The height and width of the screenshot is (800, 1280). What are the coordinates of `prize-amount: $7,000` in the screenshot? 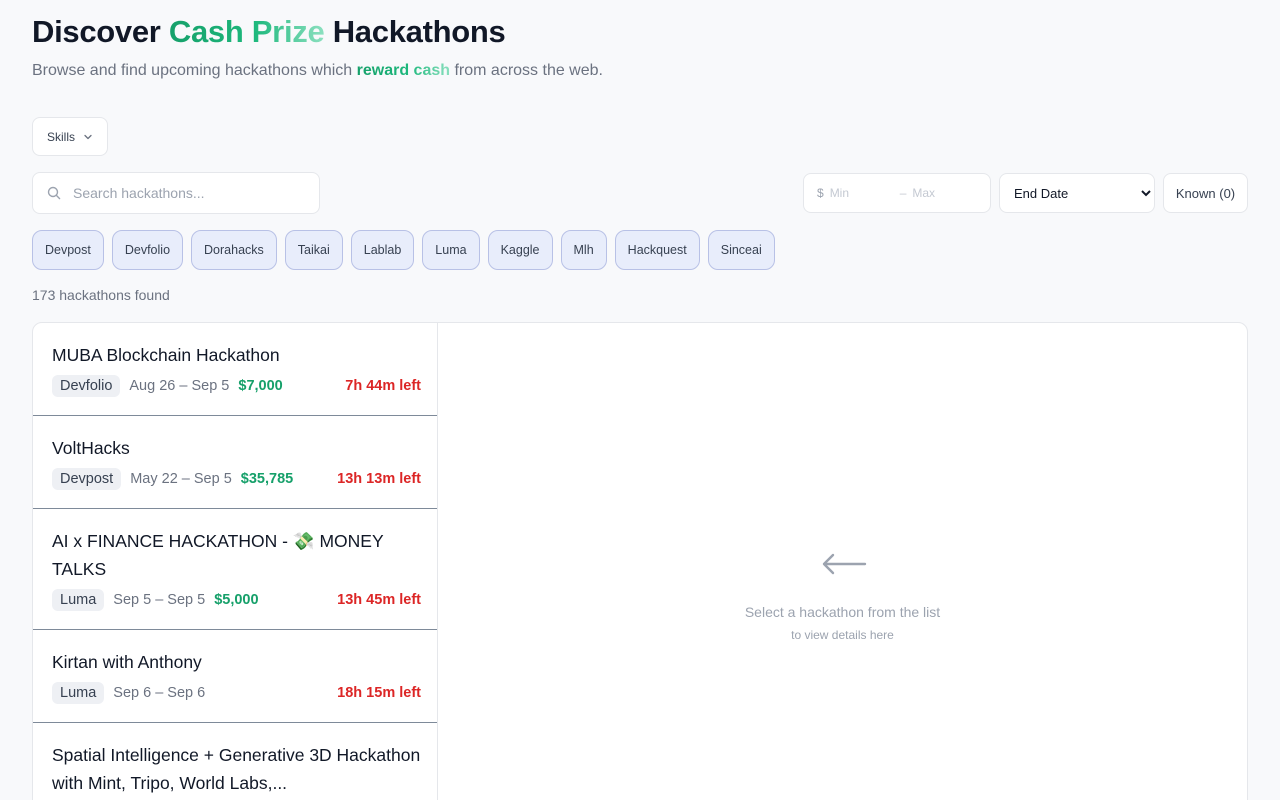 It's located at (260, 386).